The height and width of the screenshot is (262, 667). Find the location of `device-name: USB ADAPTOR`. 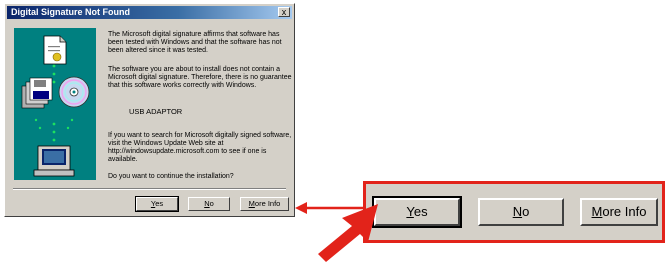

device-name: USB ADAPTOR is located at coordinates (156, 111).